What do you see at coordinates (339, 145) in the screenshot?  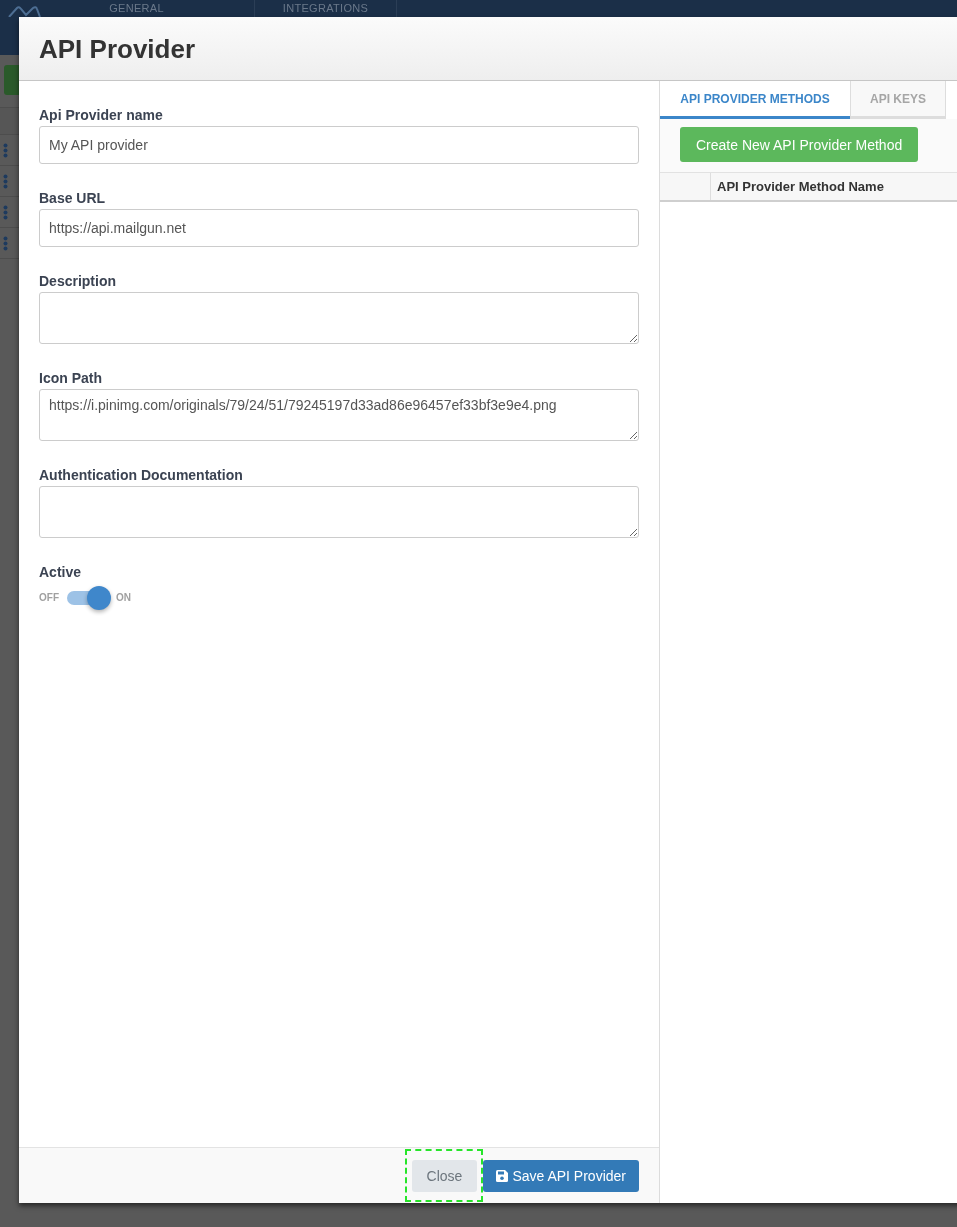 I see `text-input: My API provider` at bounding box center [339, 145].